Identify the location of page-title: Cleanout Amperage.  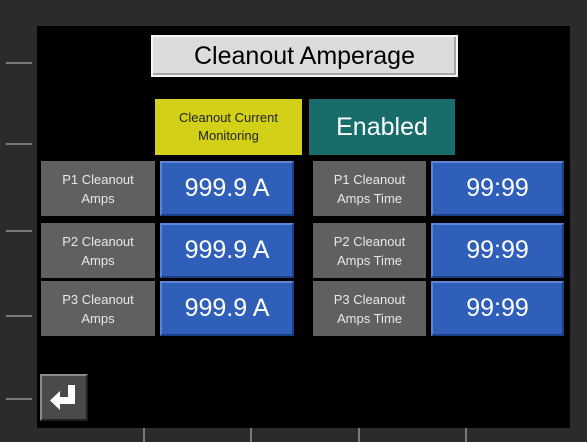
(304, 56).